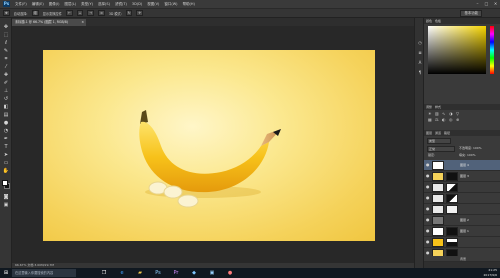  What do you see at coordinates (70, 4) in the screenshot?
I see `menu-layer: 图层(L)` at bounding box center [70, 4].